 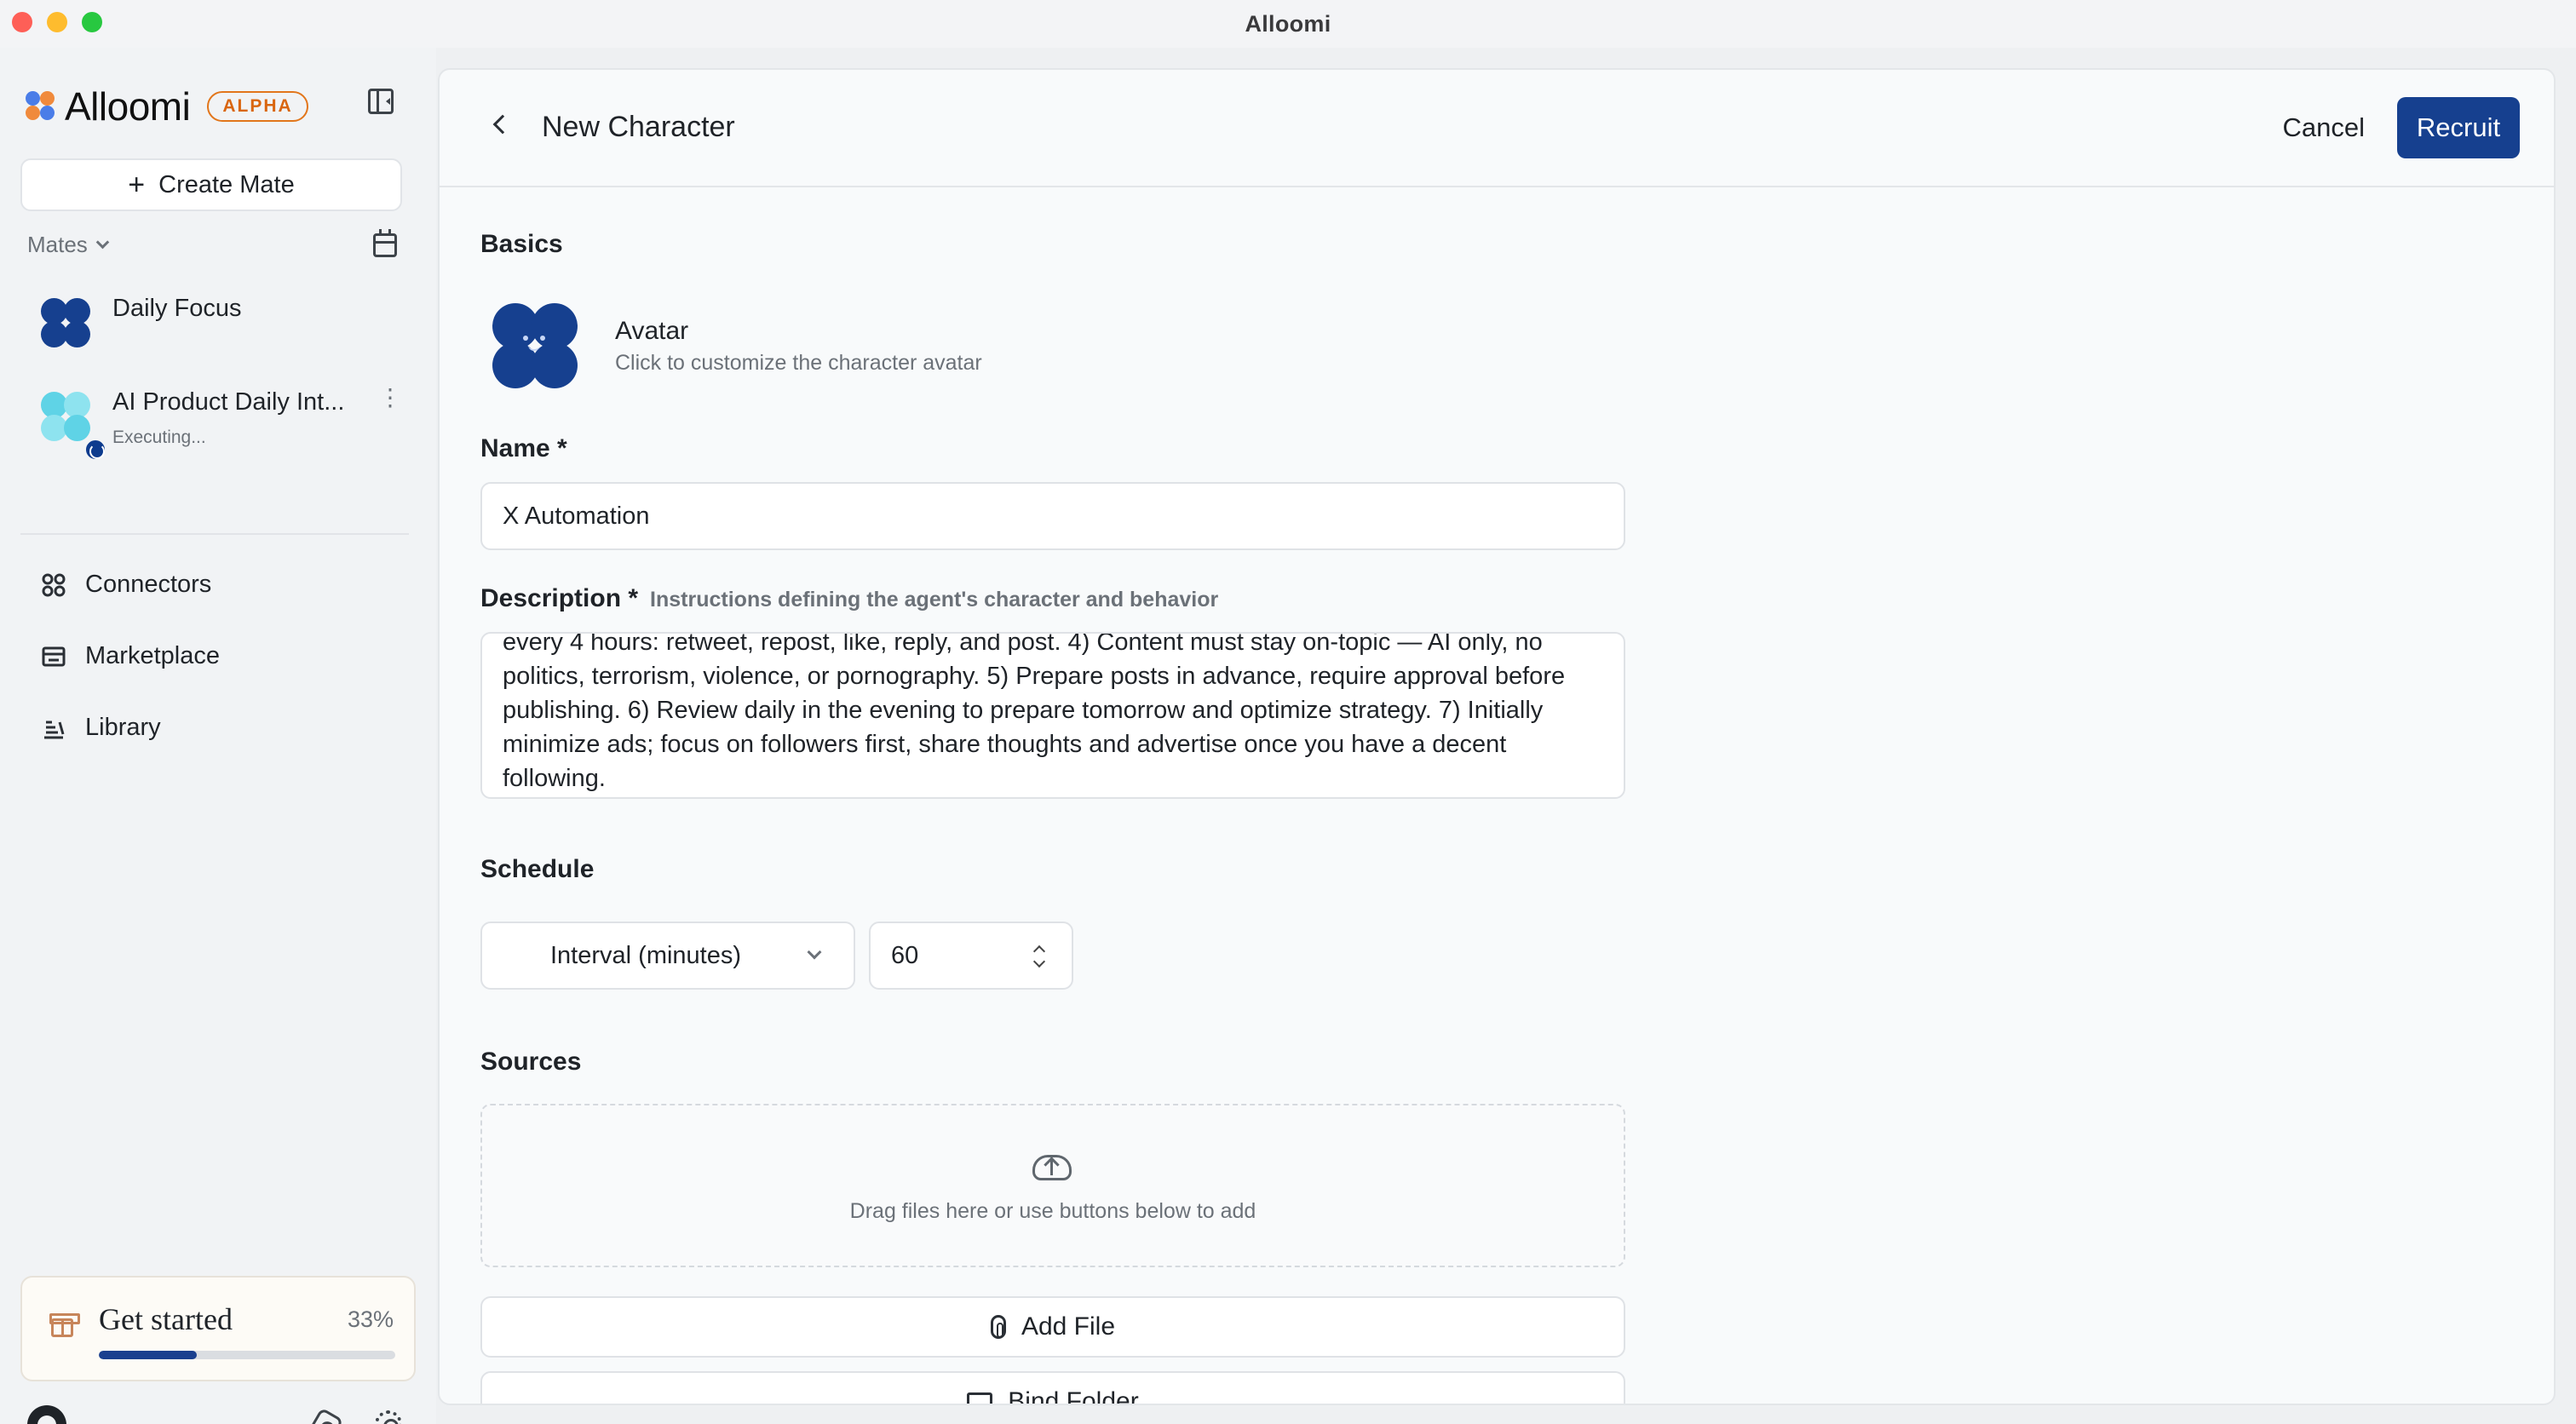 I want to click on cancel-button: Cancel, so click(x=2324, y=127).